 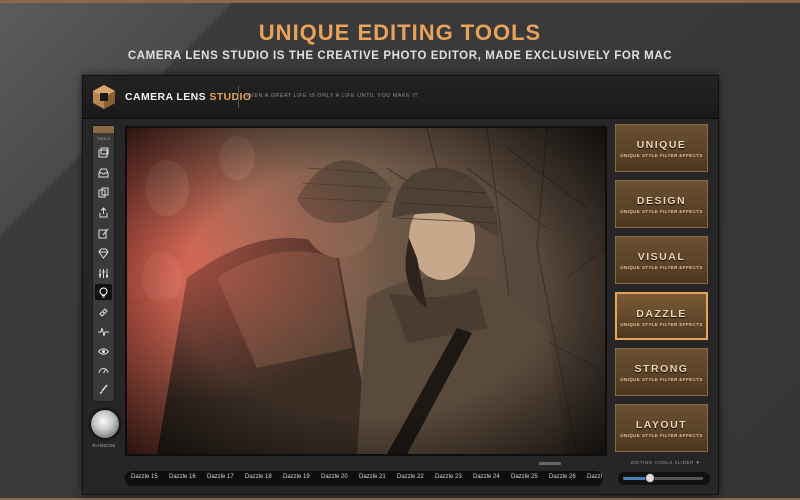 I want to click on eye-icon, so click(x=103, y=351).